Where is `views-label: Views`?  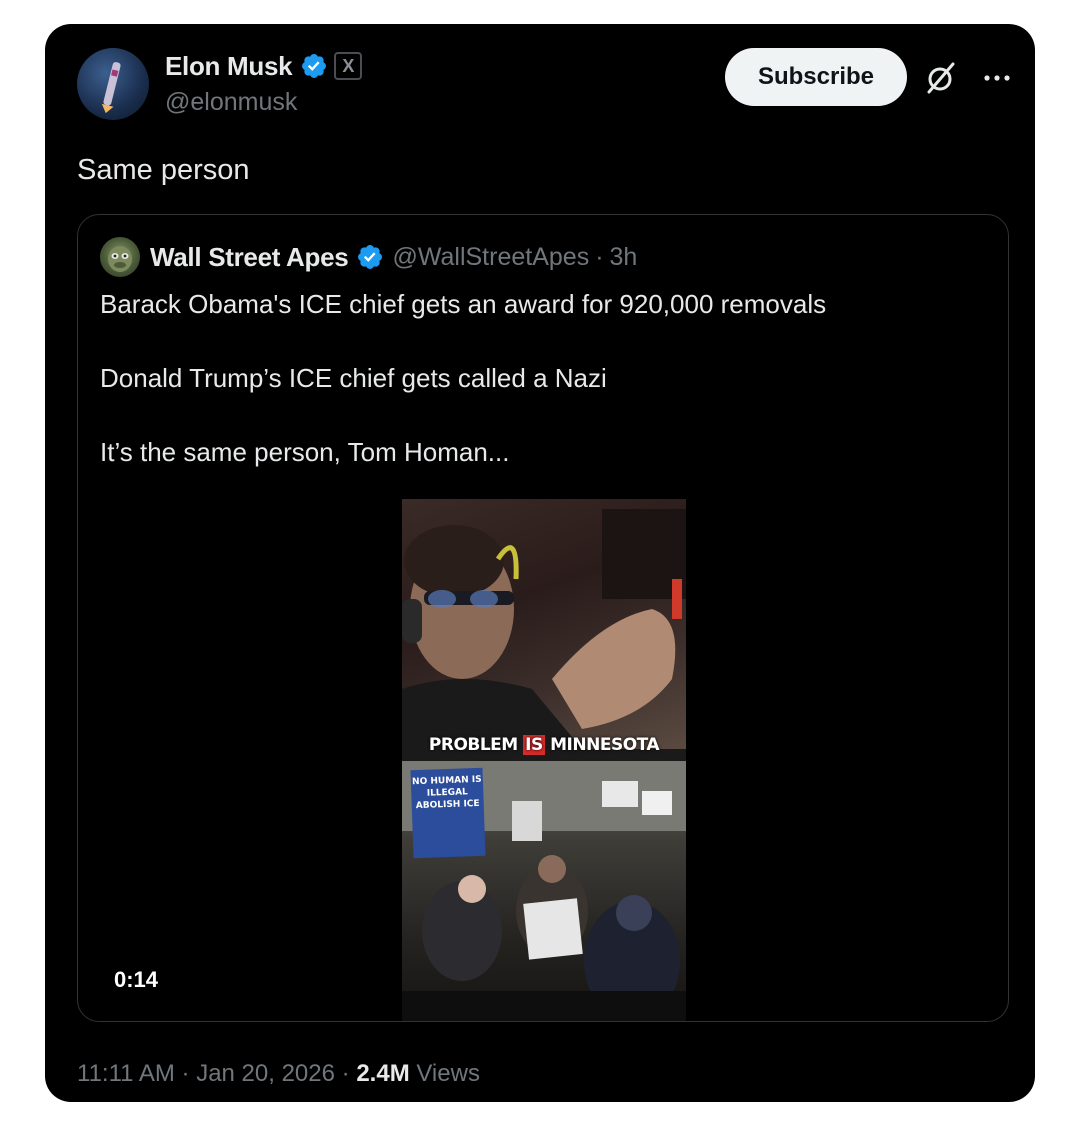 views-label: Views is located at coordinates (448, 1073).